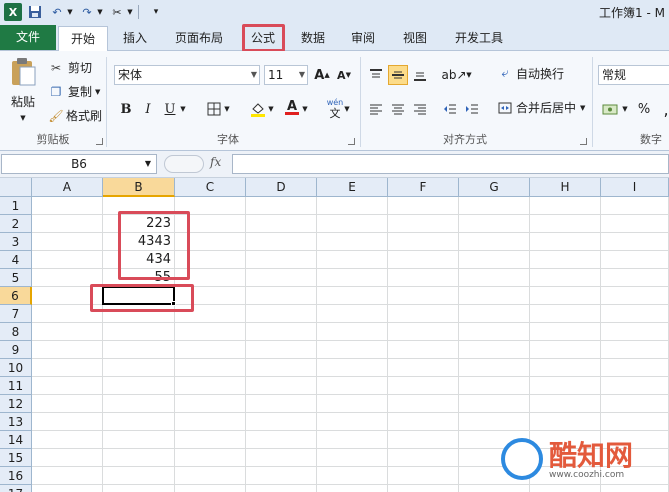  Describe the element at coordinates (530, 73) in the screenshot. I see `wrap-text-button: ⤶ 自动换行` at that location.